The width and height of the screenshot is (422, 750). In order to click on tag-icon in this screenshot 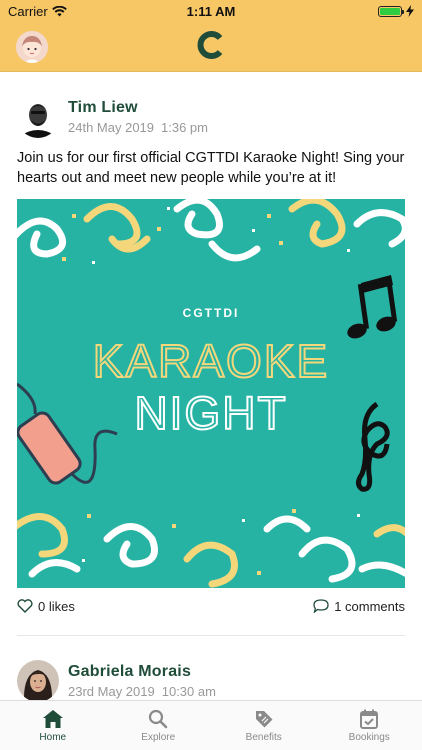, I will do `click(264, 718)`.